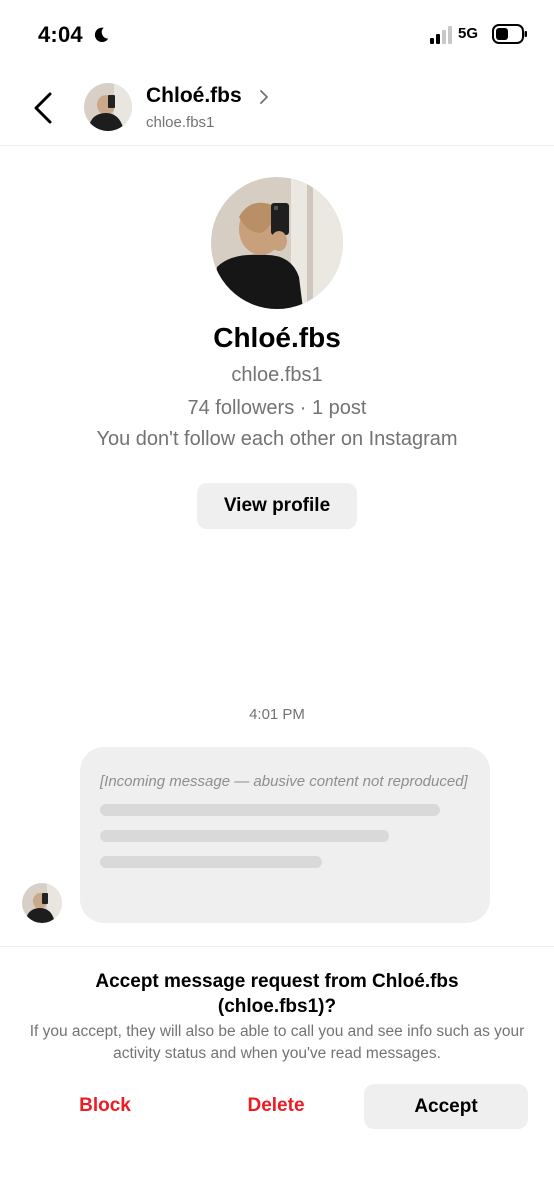 The height and width of the screenshot is (1200, 554). I want to click on sender-avatar, so click(42, 903).